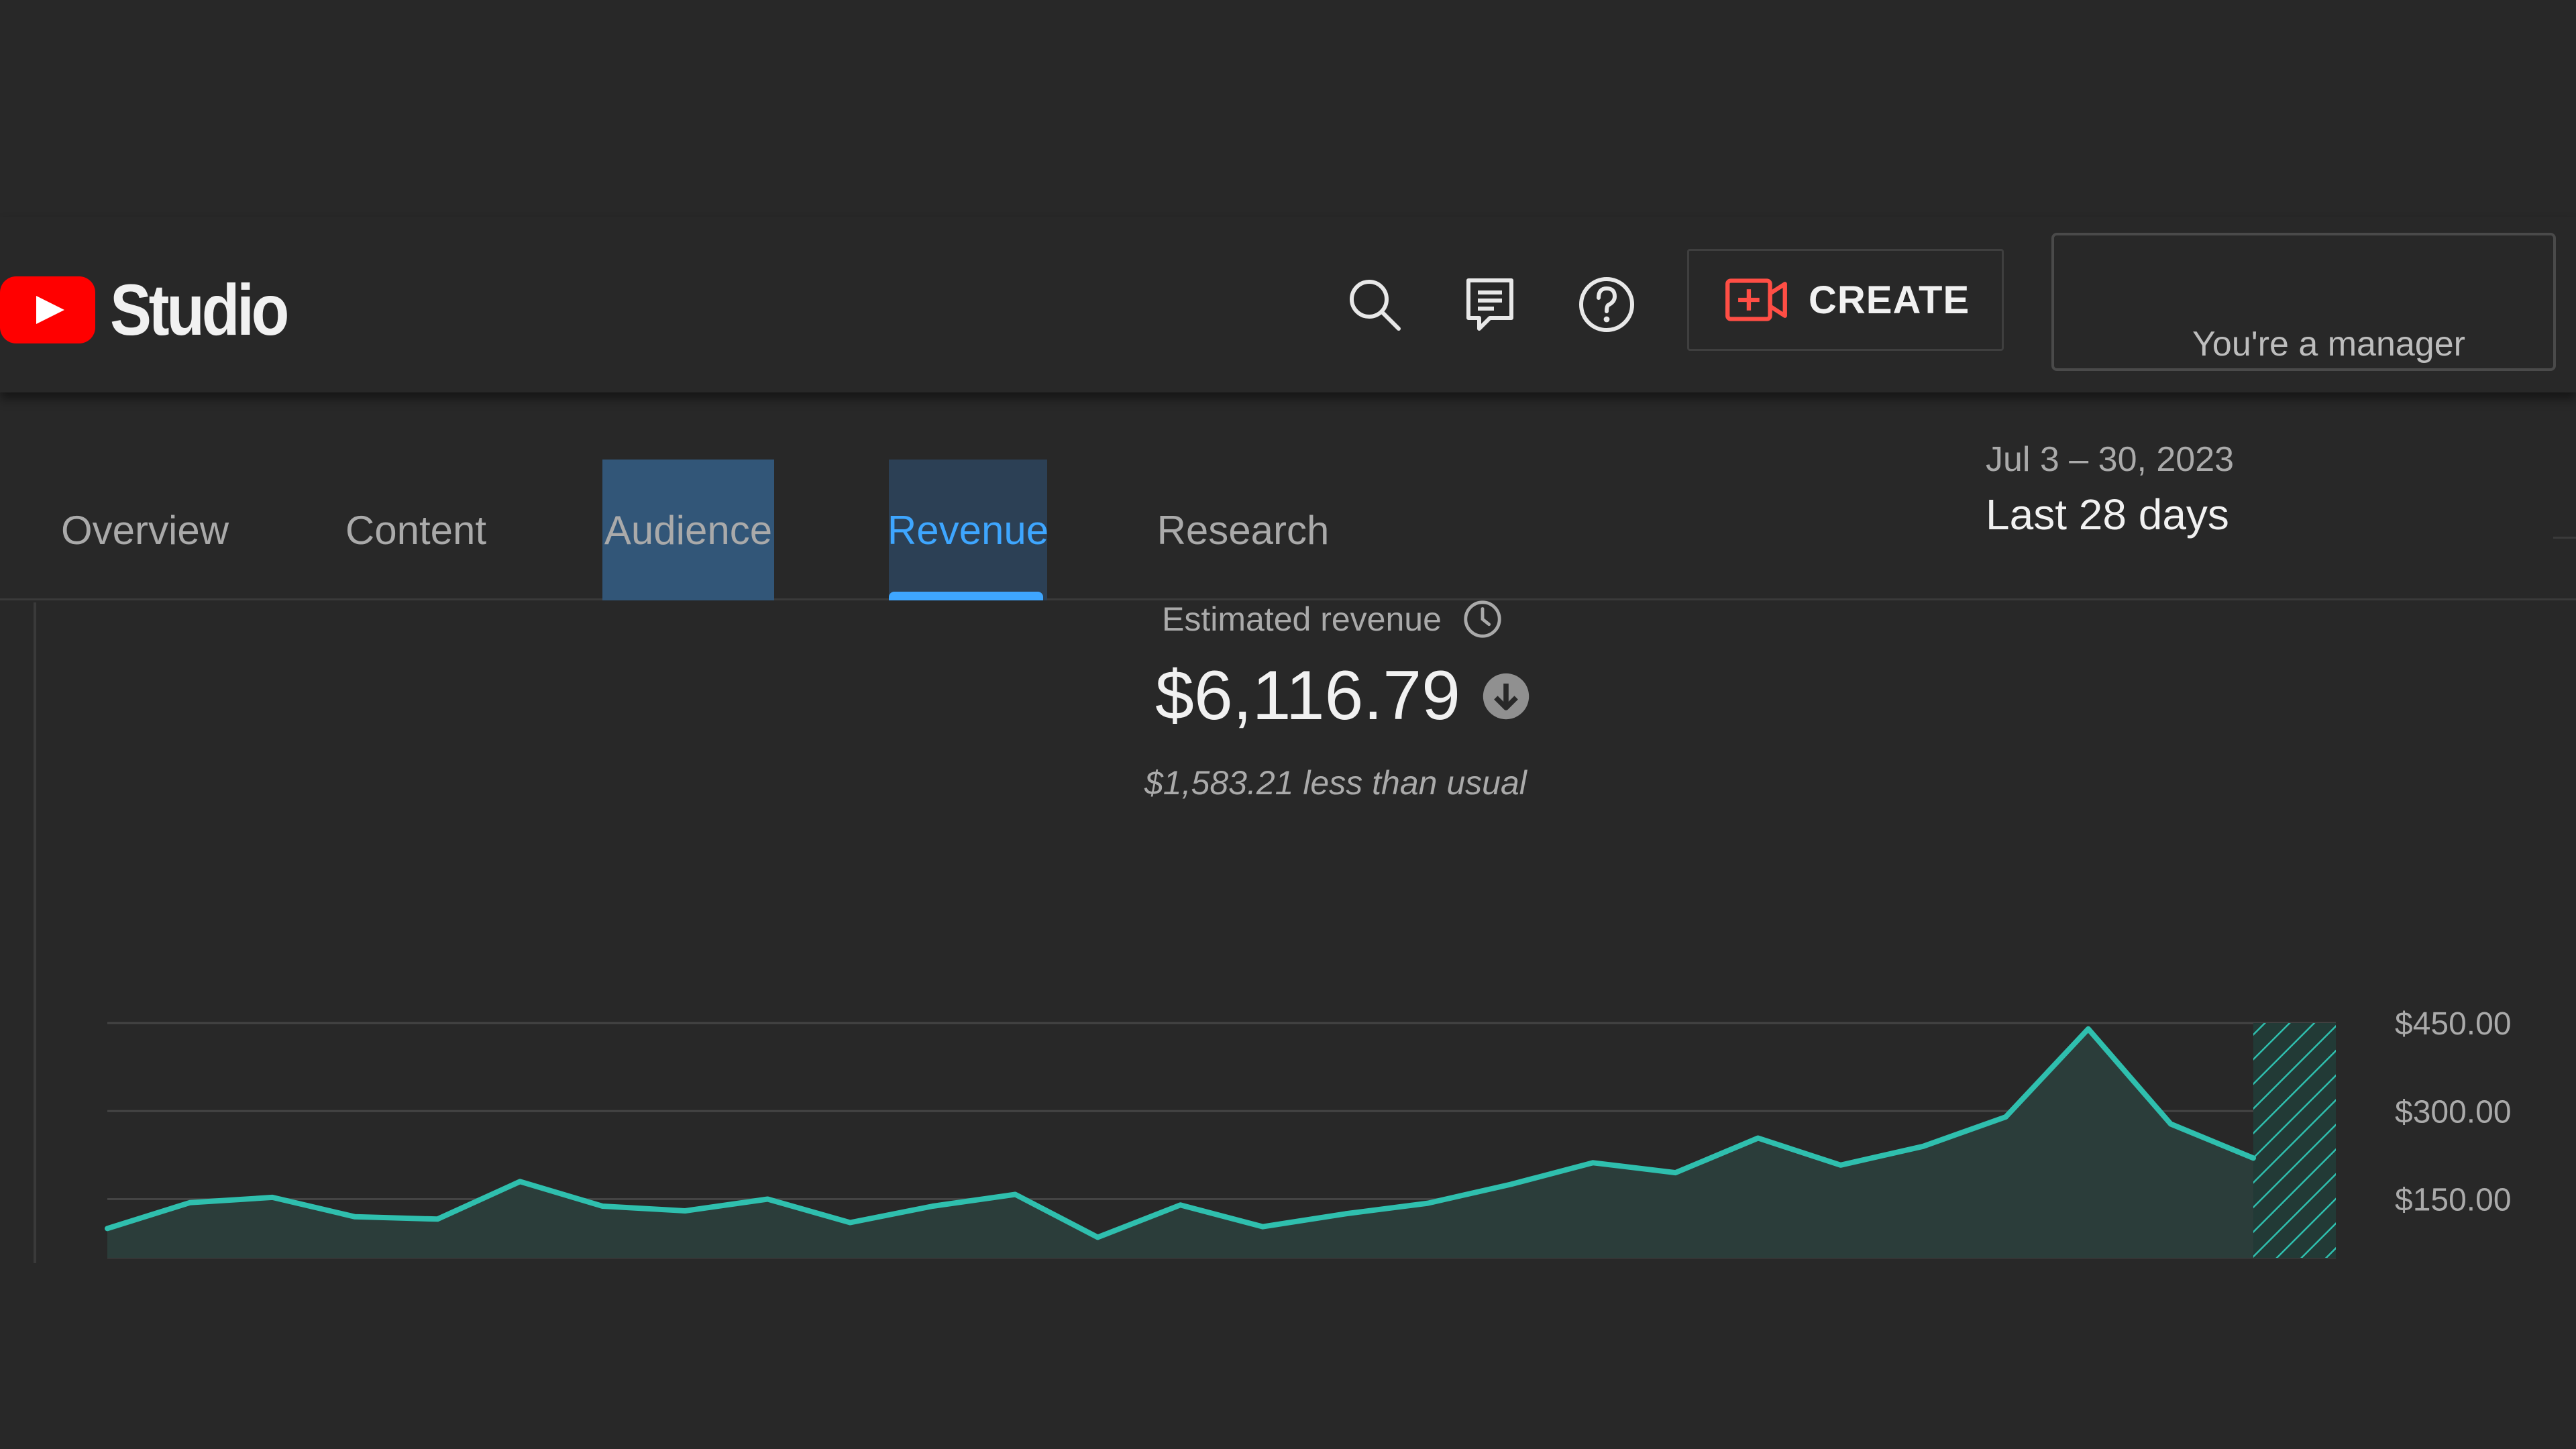  Describe the element at coordinates (2453, 1200) in the screenshot. I see `y-tick-label: $150.00` at that location.